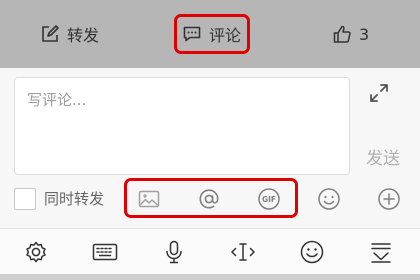 The height and width of the screenshot is (280, 420). I want to click on send-button: 发送, so click(383, 156).